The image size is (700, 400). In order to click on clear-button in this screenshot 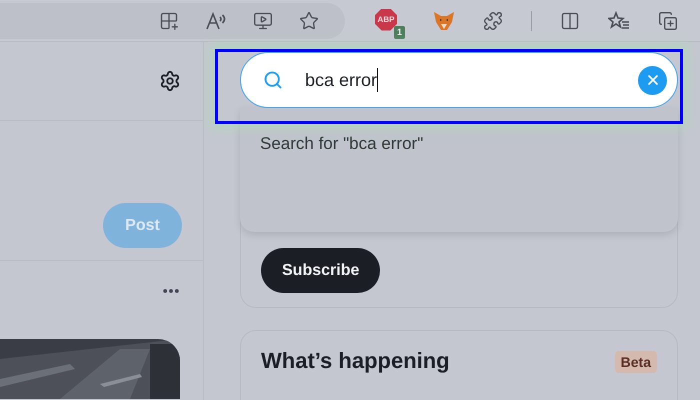, I will do `click(652, 80)`.